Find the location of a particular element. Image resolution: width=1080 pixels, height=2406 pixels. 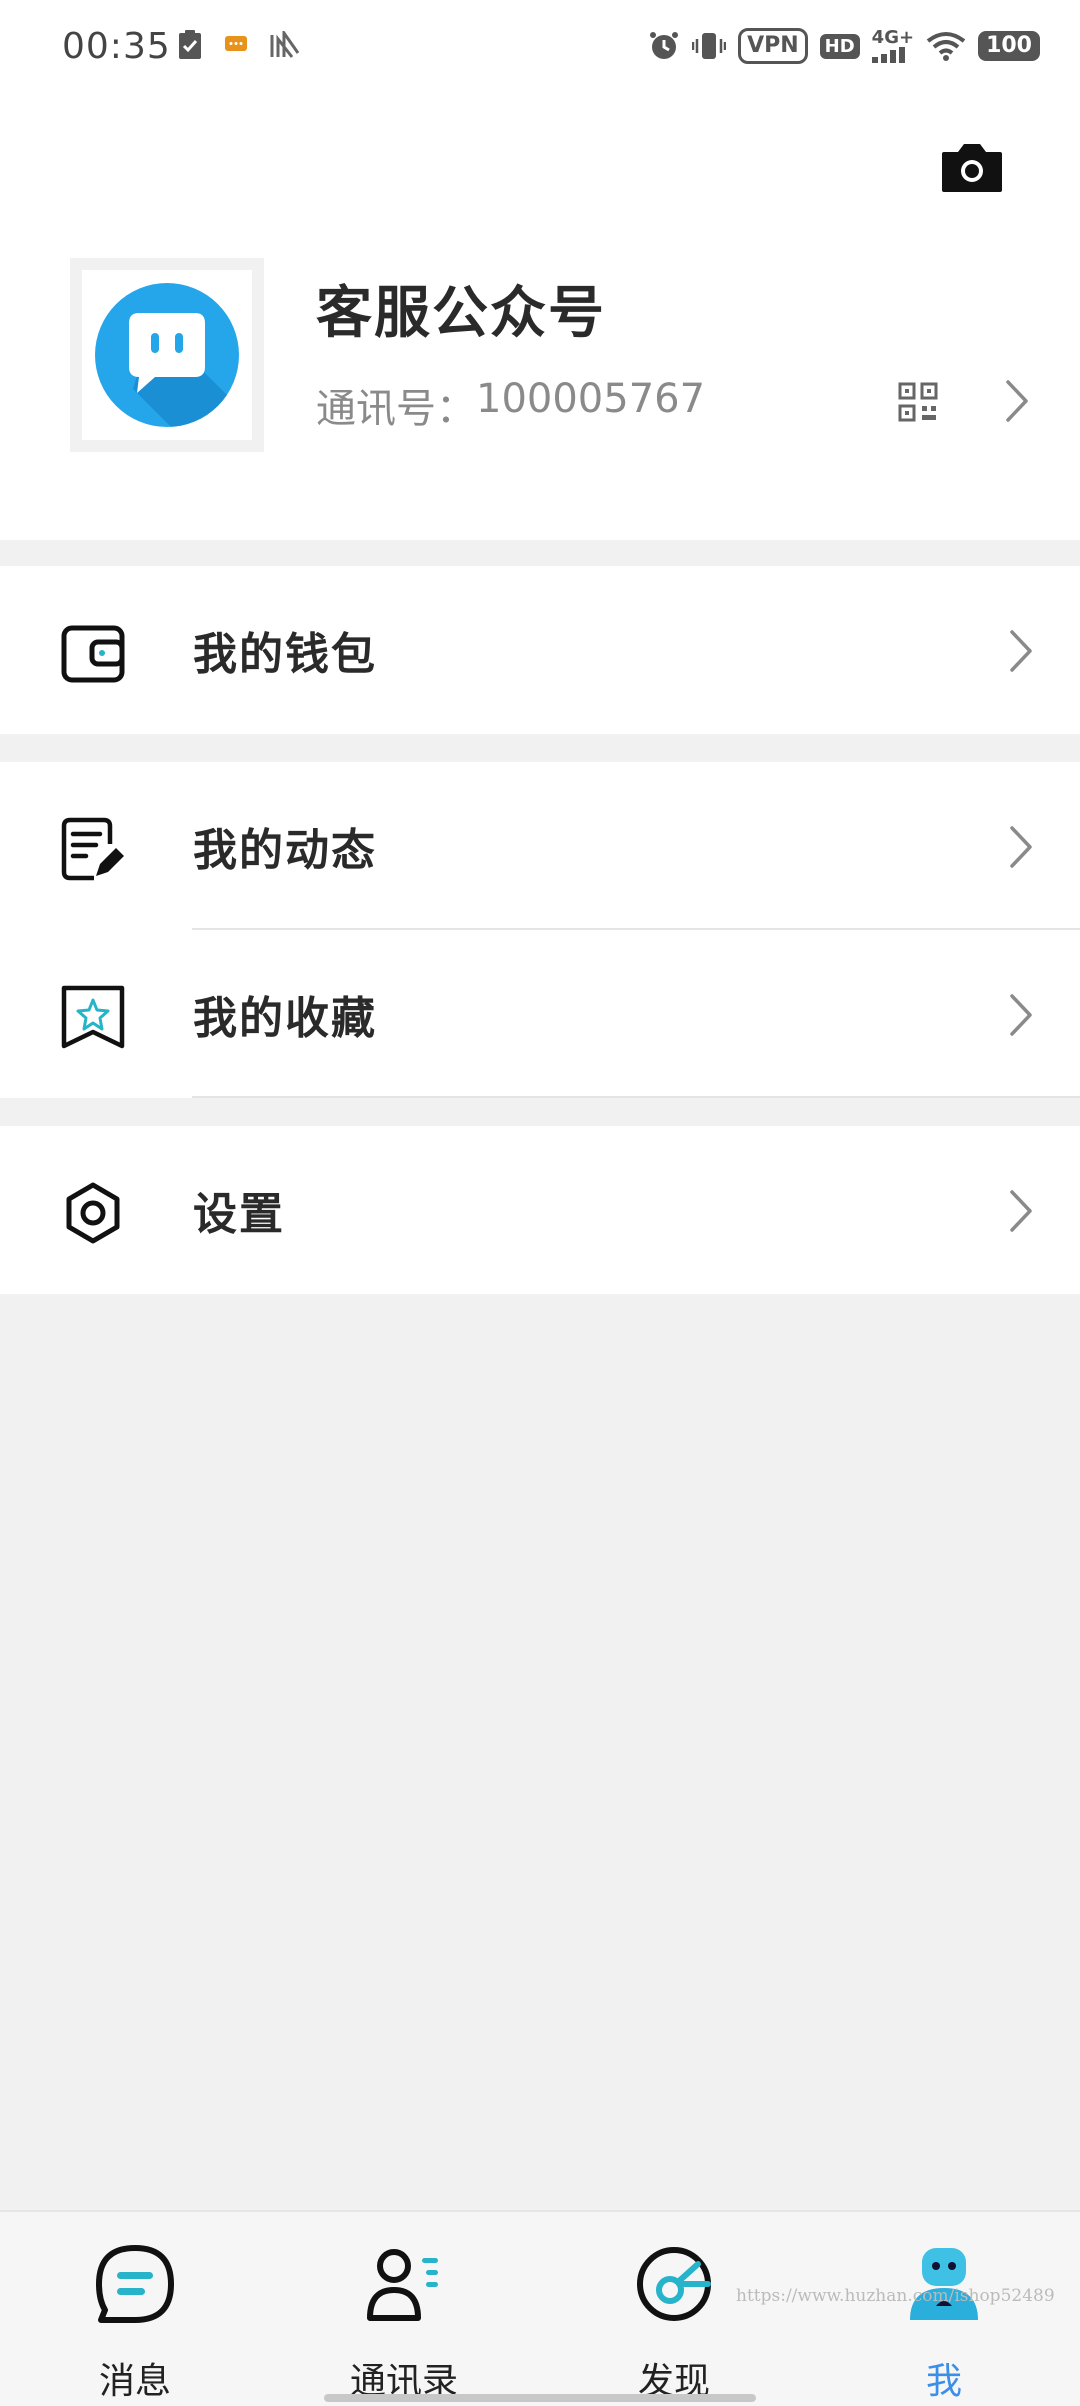

menu-group-wallet: 我的钱包 is located at coordinates (540, 650).